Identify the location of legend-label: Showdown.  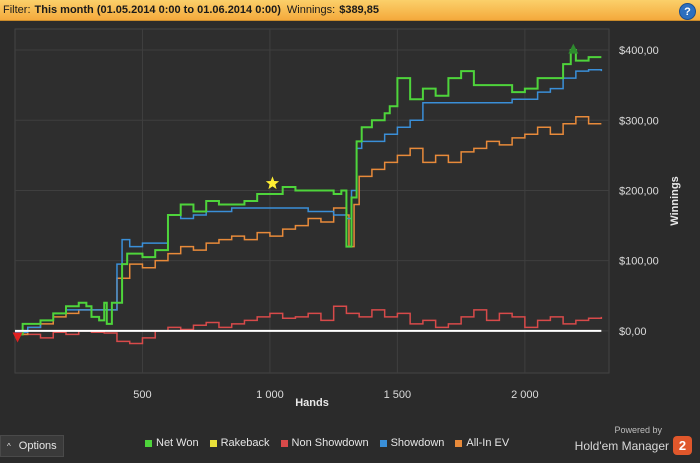
(417, 443).